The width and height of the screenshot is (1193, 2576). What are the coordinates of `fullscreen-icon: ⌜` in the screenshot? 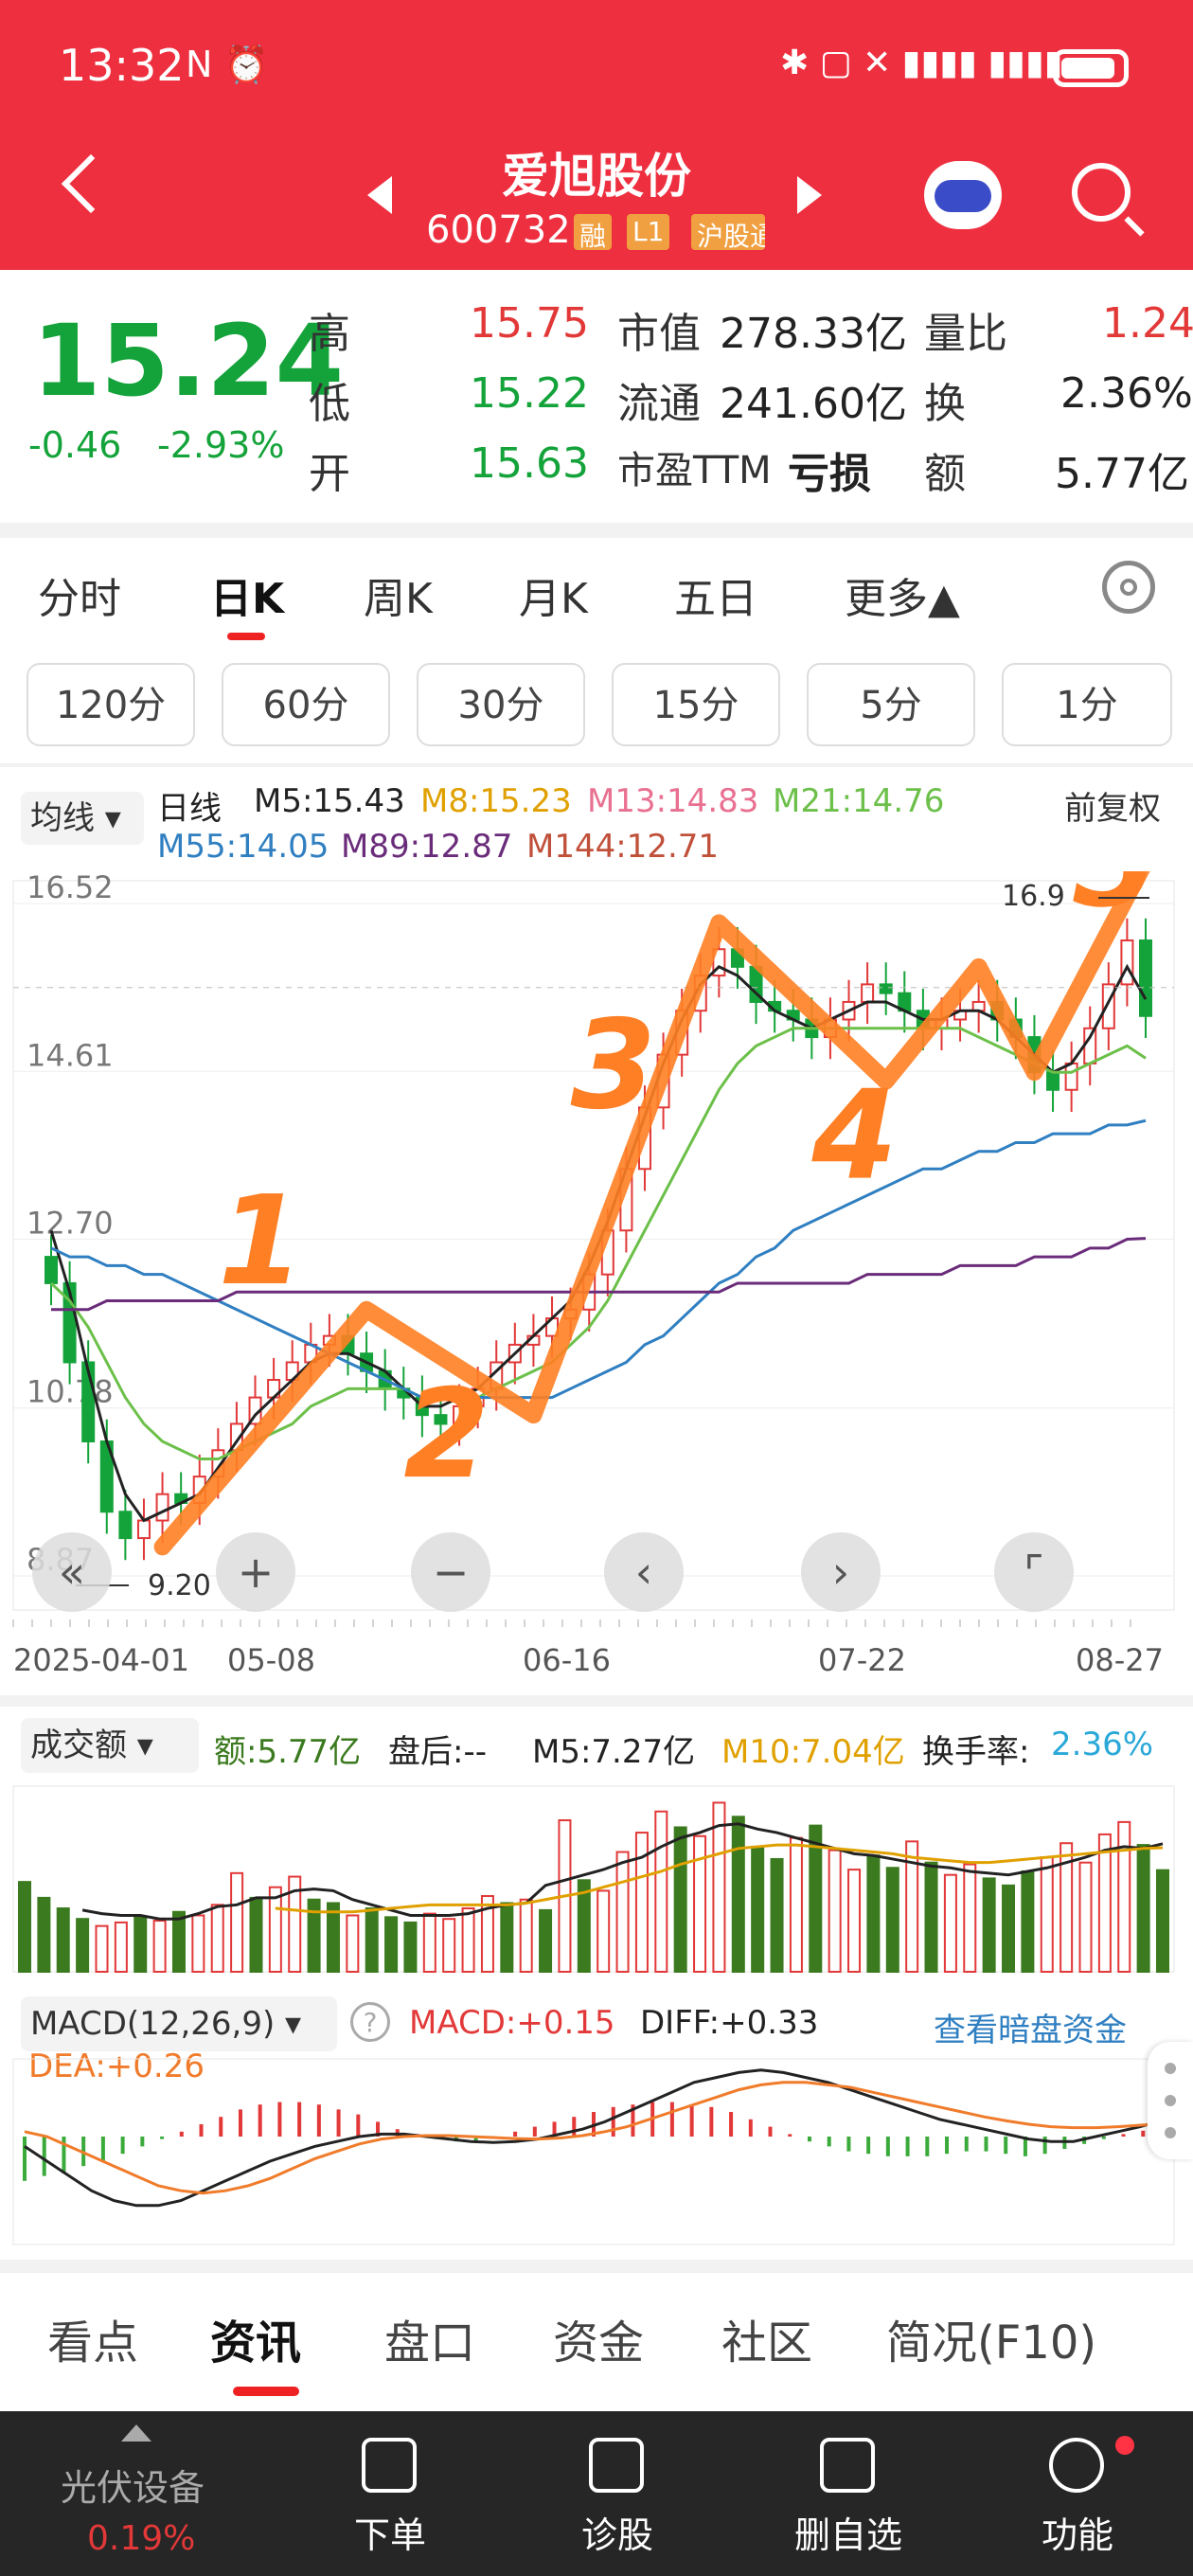 It's located at (1034, 1572).